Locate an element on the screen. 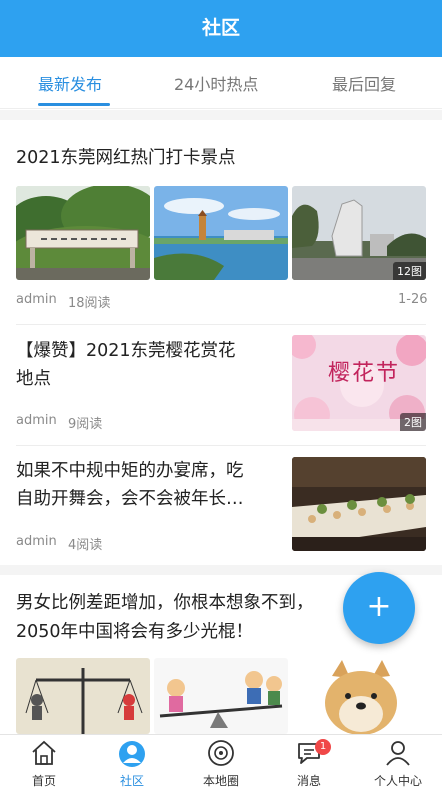  home-icon is located at coordinates (44, 752).